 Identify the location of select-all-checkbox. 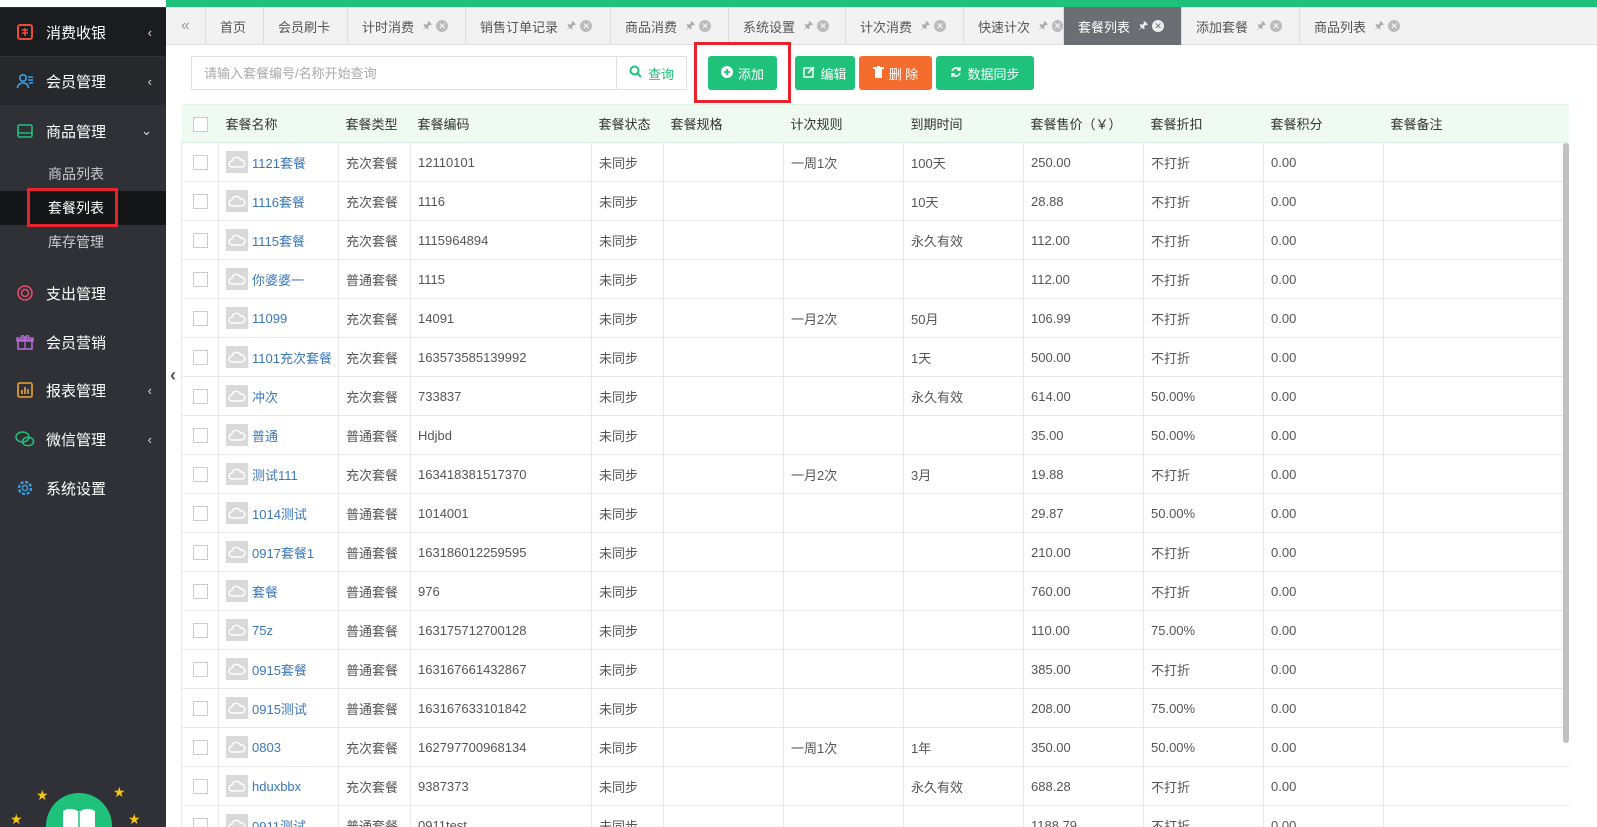
(200, 123).